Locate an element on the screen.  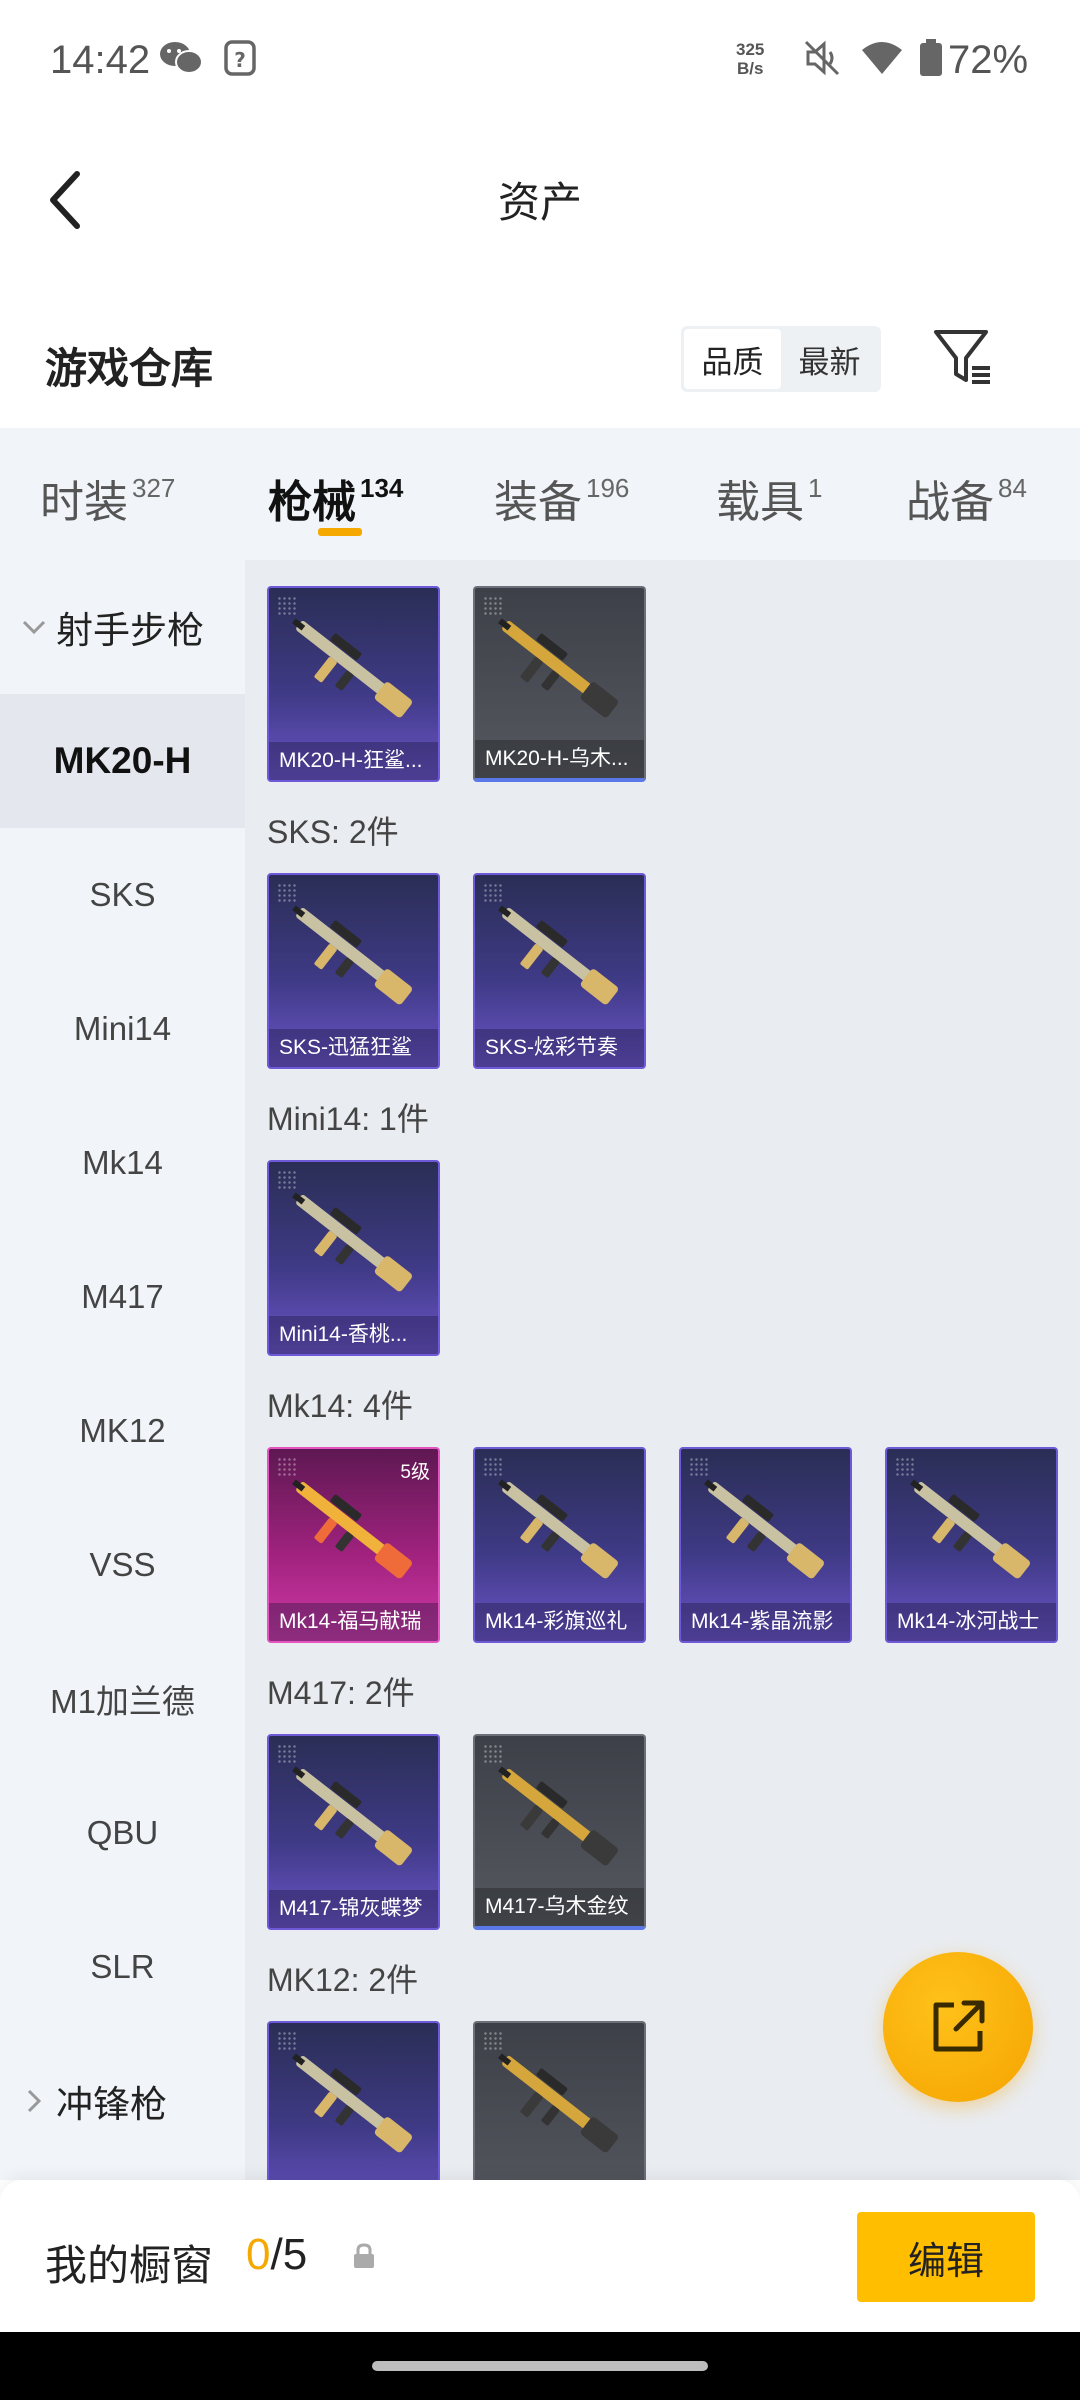
filter-icon is located at coordinates (962, 357).